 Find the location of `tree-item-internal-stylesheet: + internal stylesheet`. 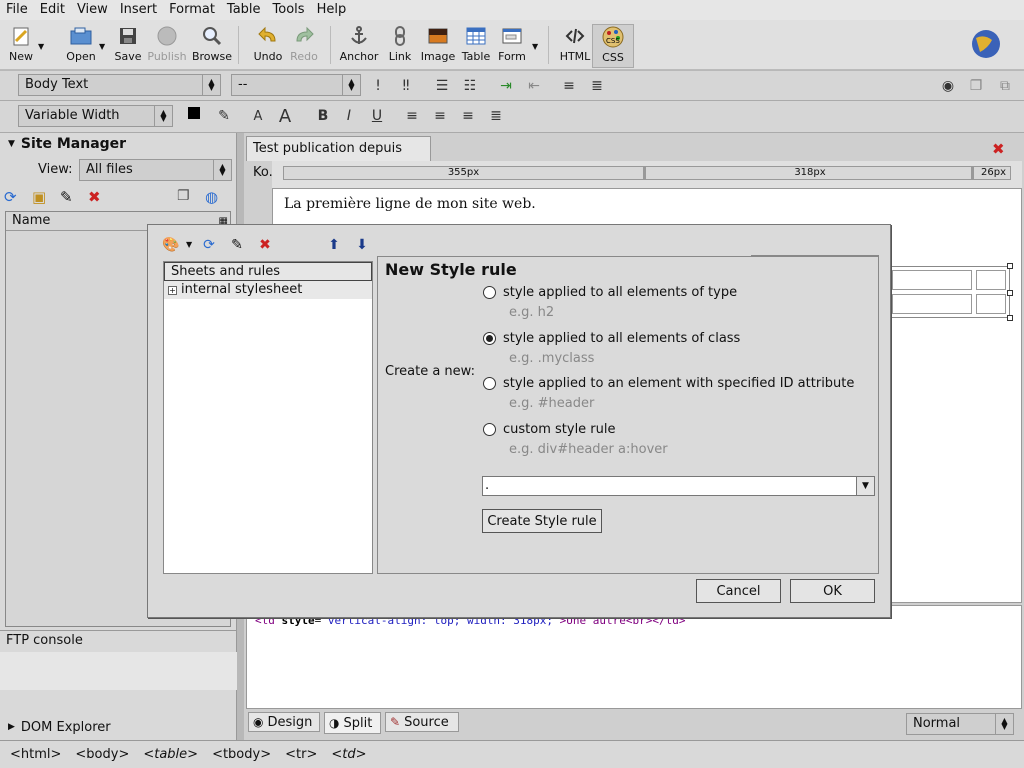

tree-item-internal-stylesheet: + internal stylesheet is located at coordinates (268, 290).